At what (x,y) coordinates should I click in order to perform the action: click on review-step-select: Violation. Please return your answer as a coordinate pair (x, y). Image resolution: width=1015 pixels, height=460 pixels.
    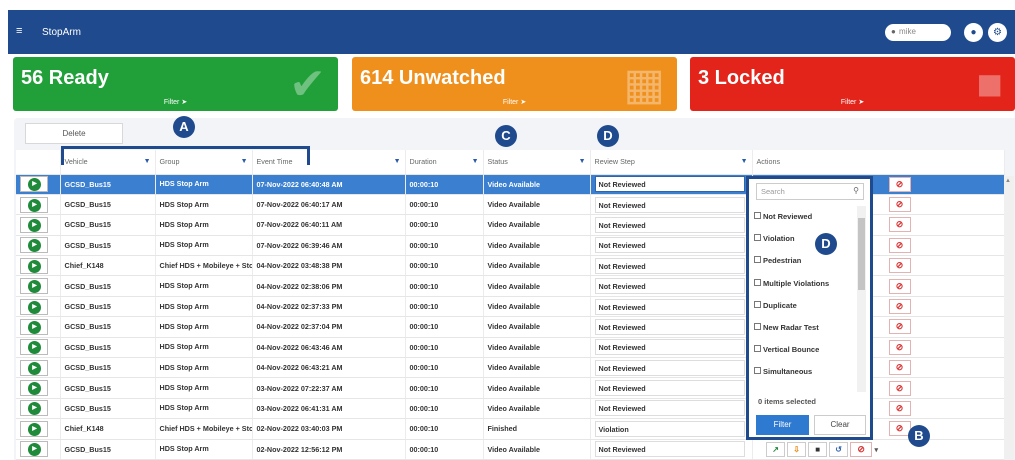
    Looking at the image, I should click on (669, 428).